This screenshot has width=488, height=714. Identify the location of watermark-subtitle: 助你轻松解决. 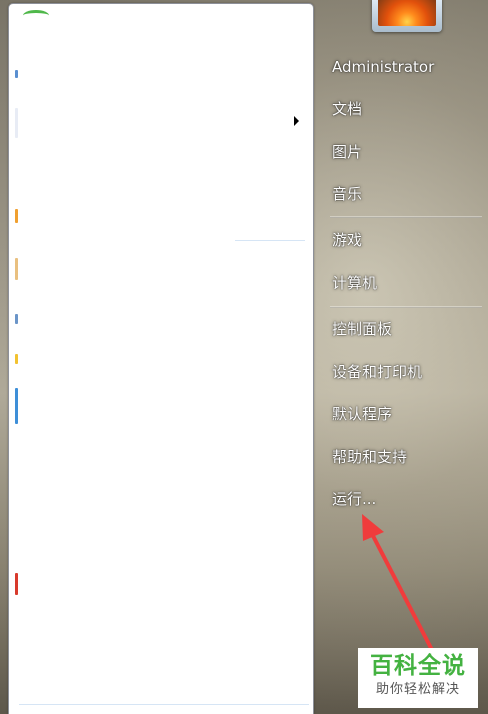
(417, 689).